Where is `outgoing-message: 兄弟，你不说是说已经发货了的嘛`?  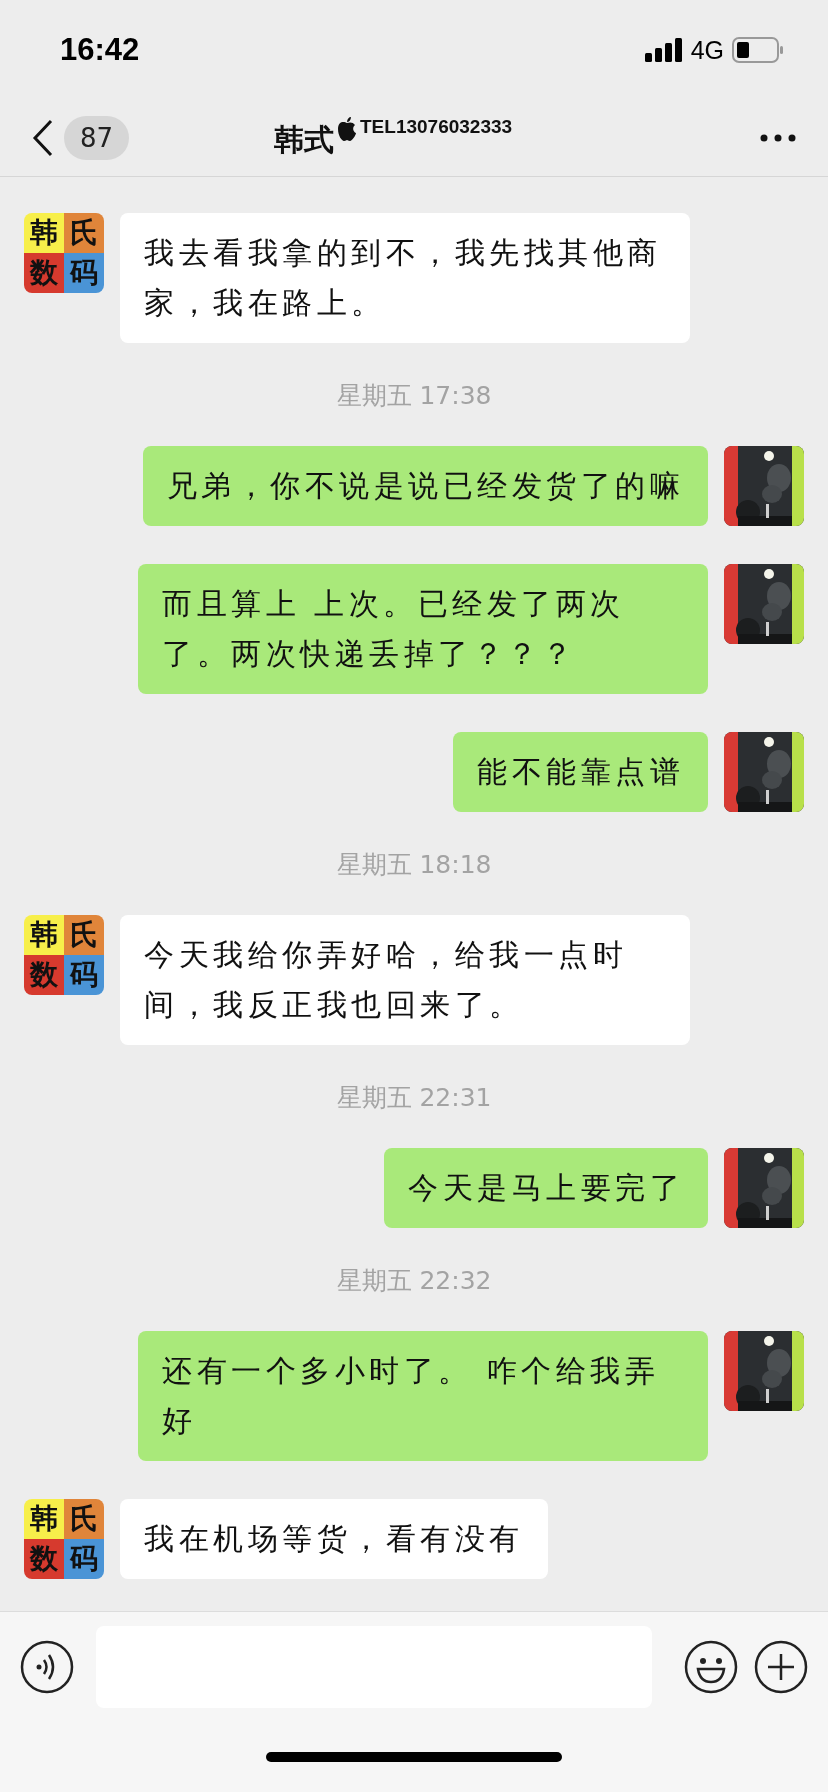 outgoing-message: 兄弟，你不说是说已经发货了的嘛 is located at coordinates (425, 486).